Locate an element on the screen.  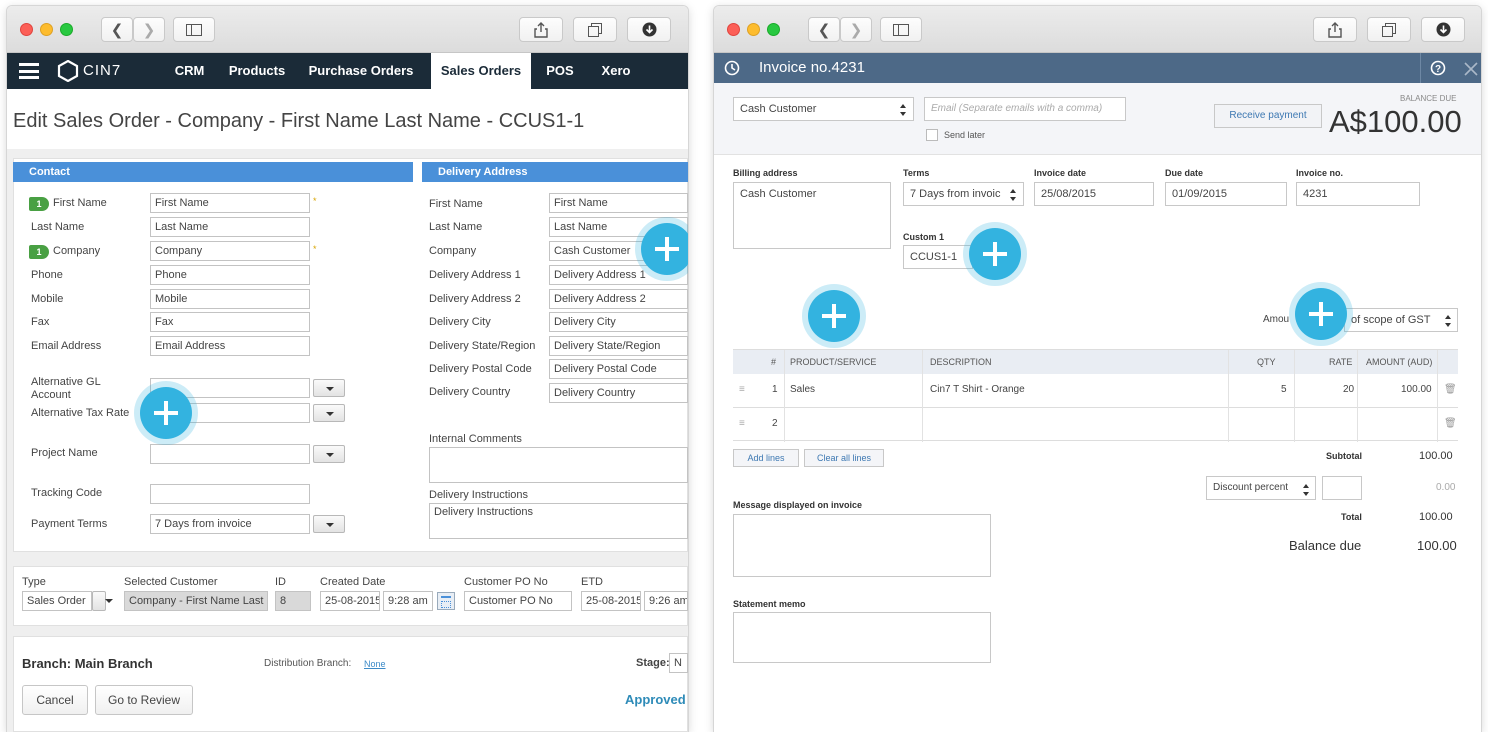
row-number: 1 is located at coordinates (775, 389).